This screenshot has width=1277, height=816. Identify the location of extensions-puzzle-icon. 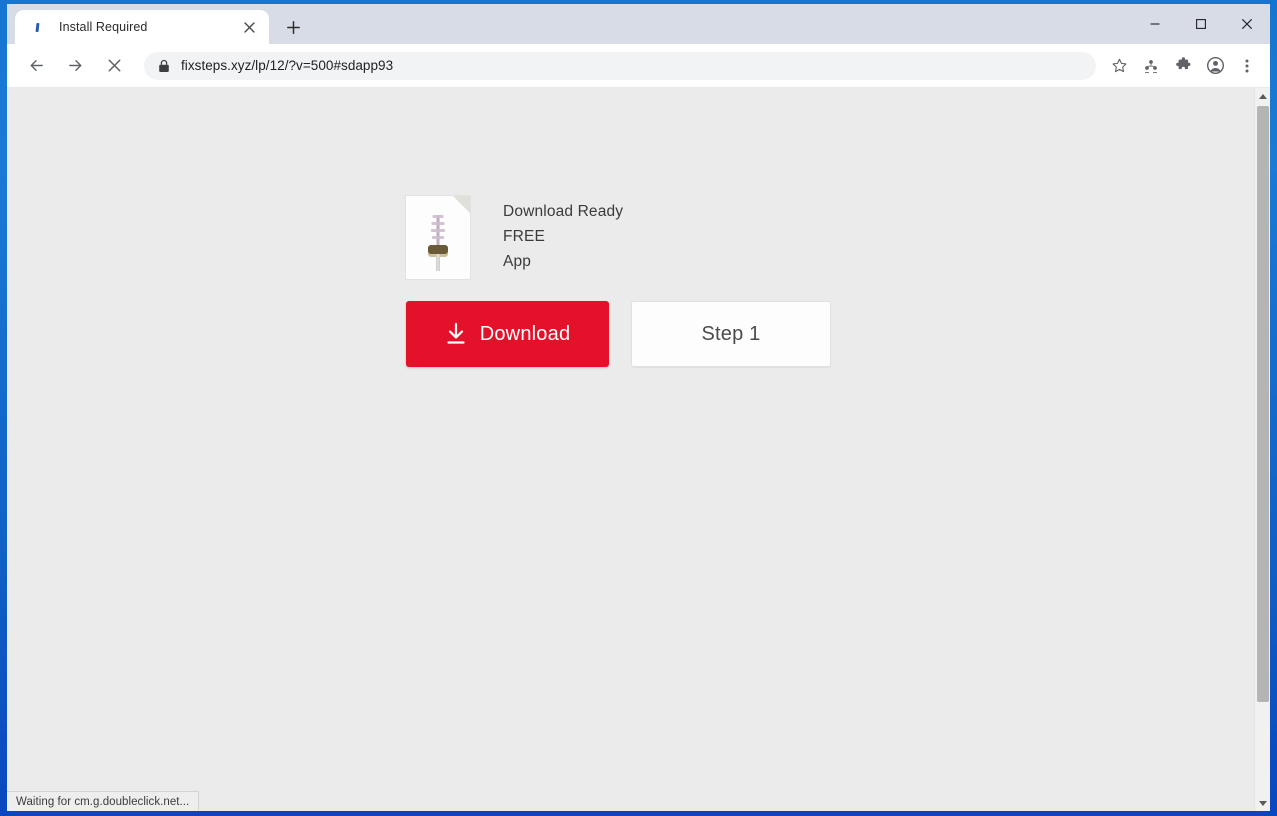
(1183, 66).